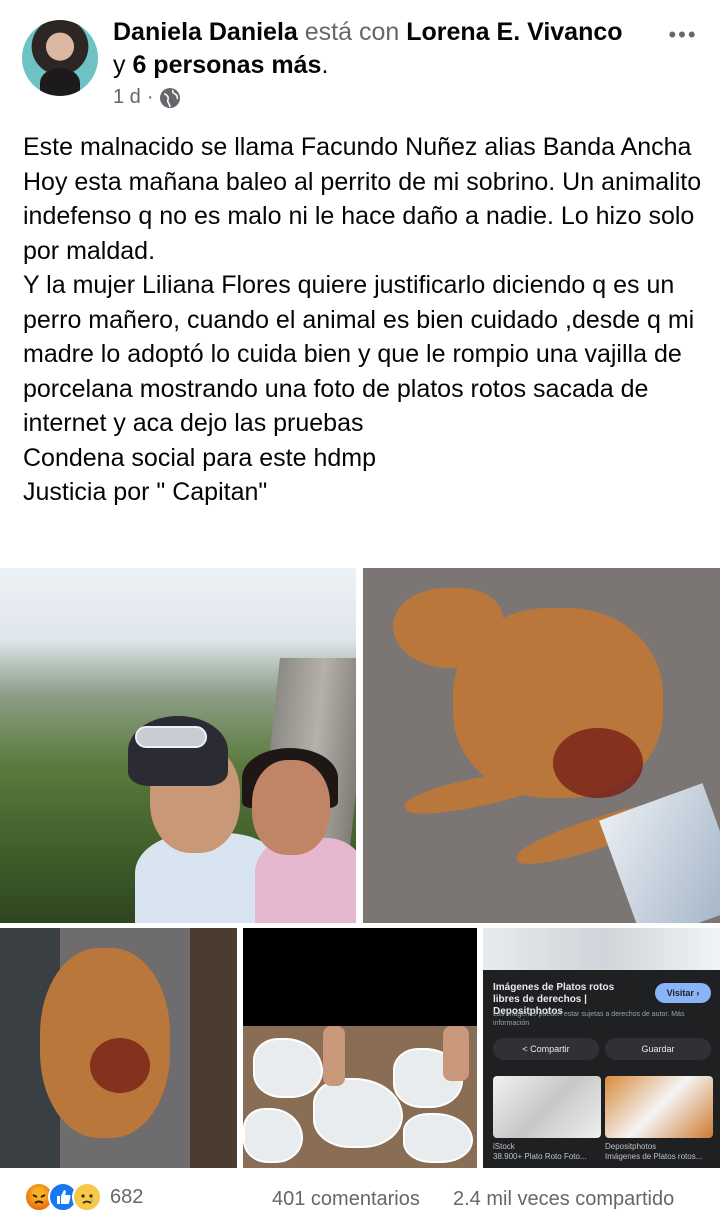 This screenshot has width=720, height=1229. What do you see at coordinates (87, 1197) in the screenshot?
I see `sad-reaction-icon` at bounding box center [87, 1197].